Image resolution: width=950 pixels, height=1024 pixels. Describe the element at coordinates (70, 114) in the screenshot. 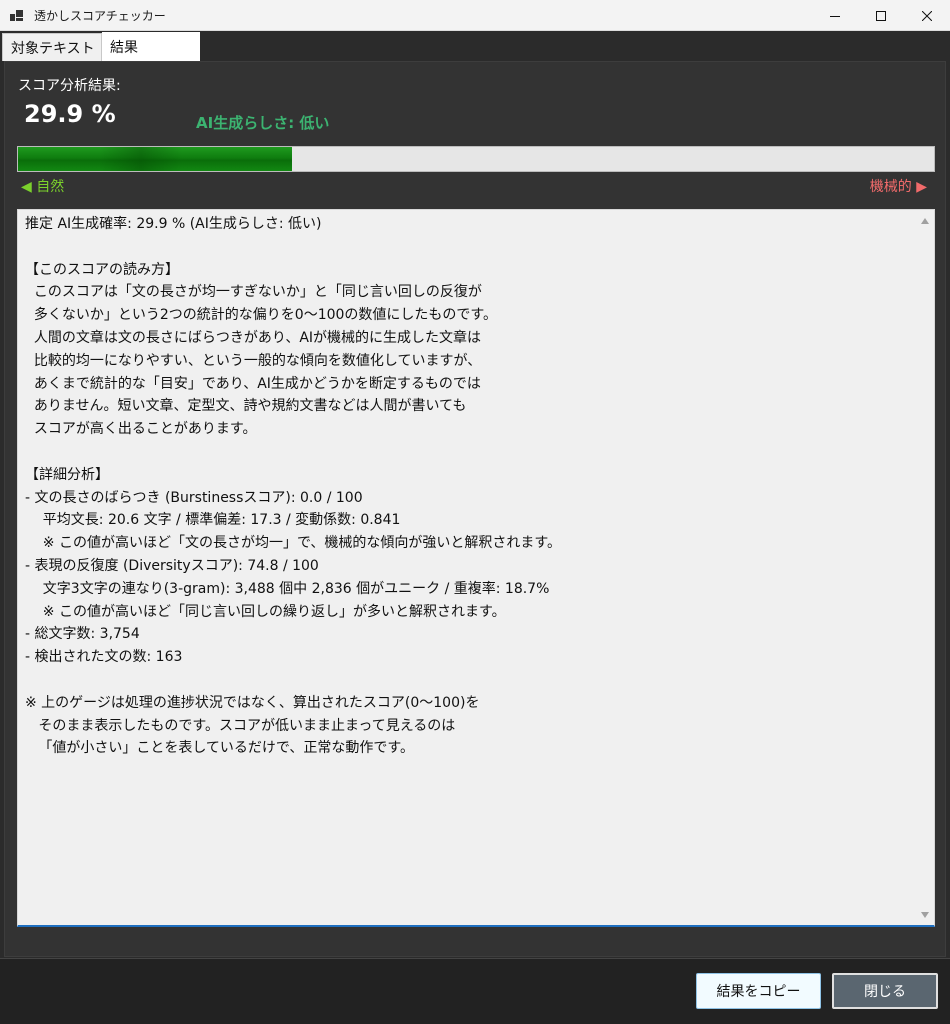

I see `score-value: 29.9 %` at that location.